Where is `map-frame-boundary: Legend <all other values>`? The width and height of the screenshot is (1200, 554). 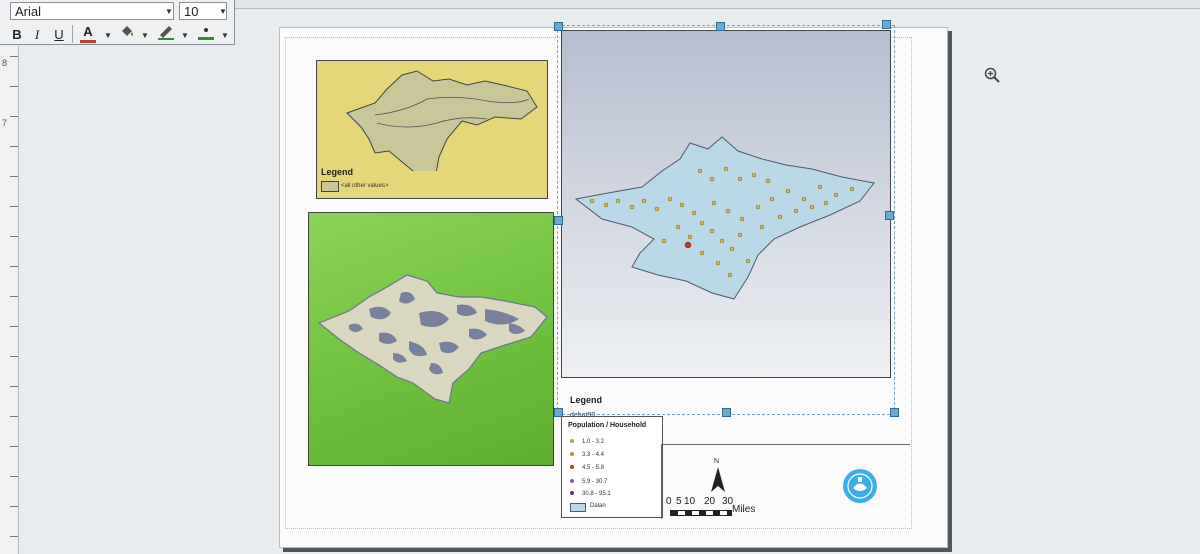
map-frame-boundary: Legend <all other values> is located at coordinates (432, 129).